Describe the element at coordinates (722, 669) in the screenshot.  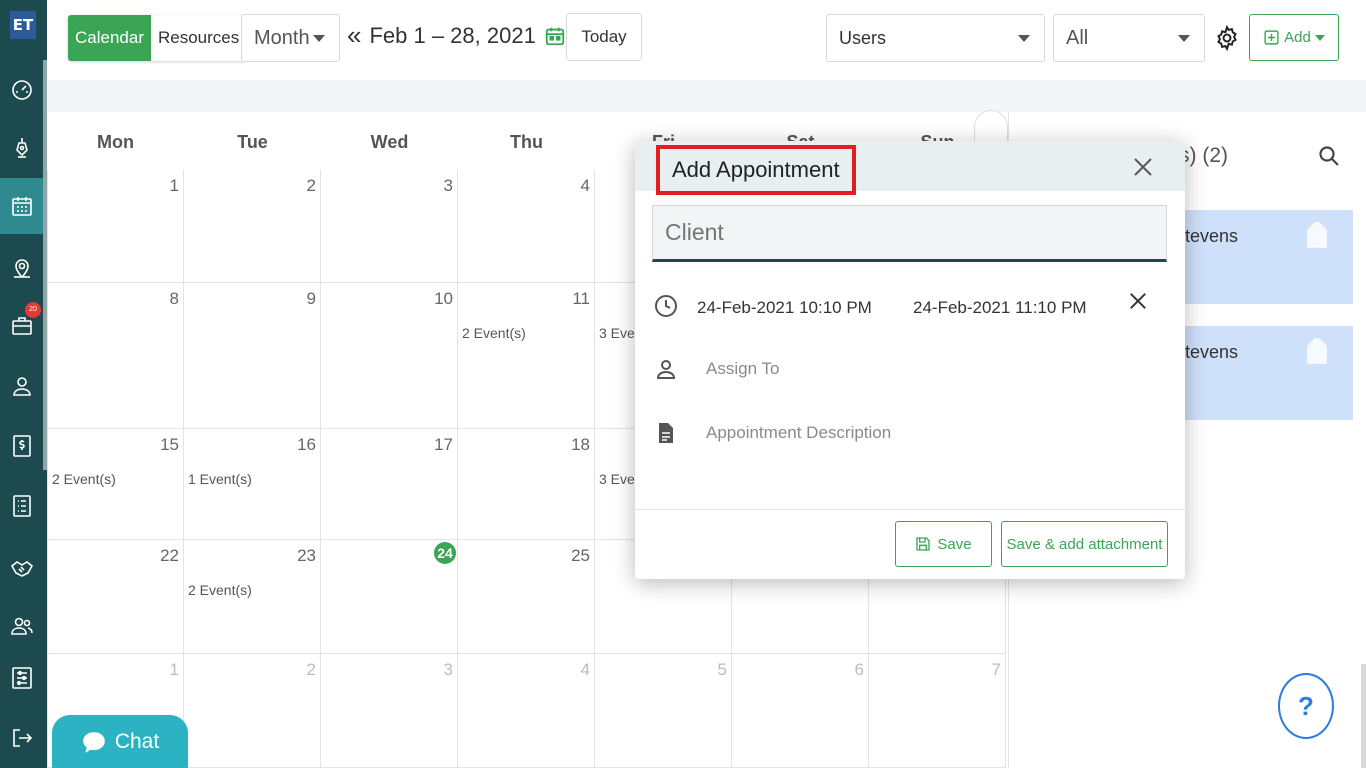
I see `day-number: 5` at that location.